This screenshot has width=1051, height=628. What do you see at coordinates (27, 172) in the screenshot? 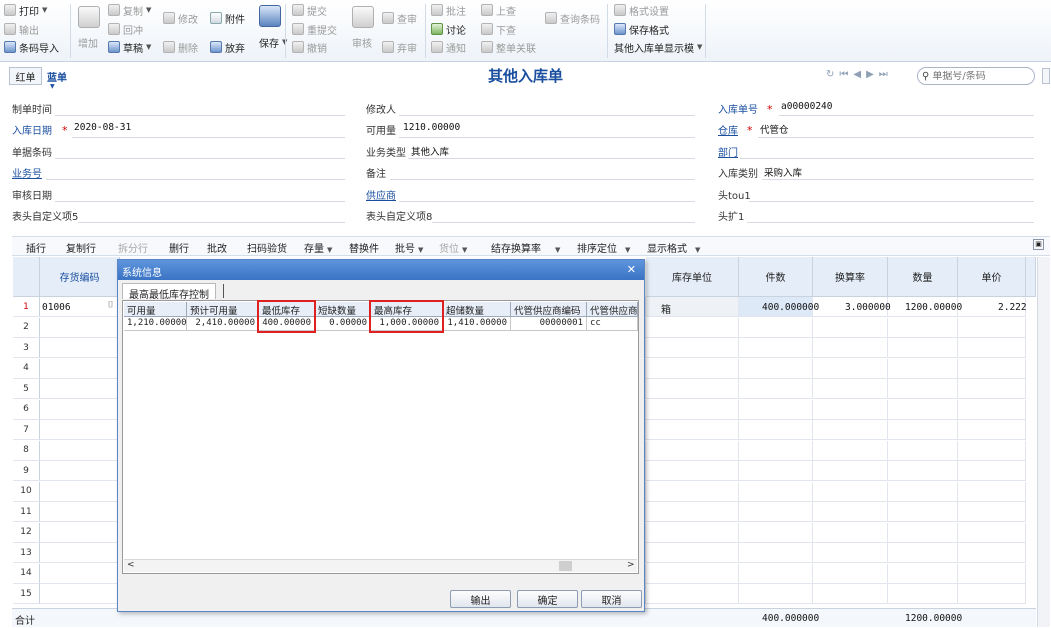
I see `biz-no-label: 业务号` at bounding box center [27, 172].